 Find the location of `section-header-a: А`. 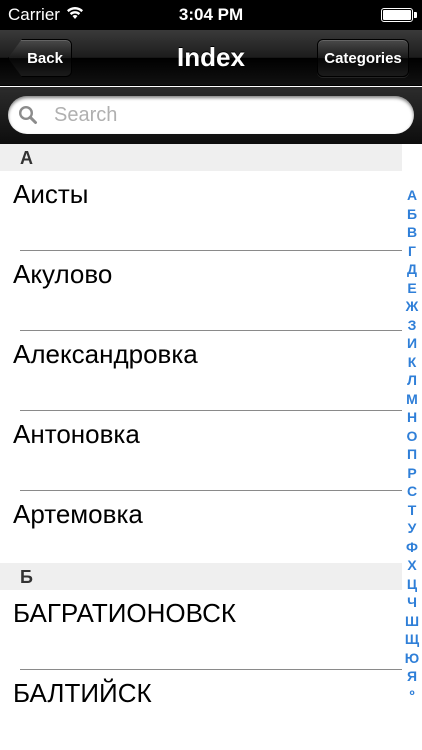

section-header-a: А is located at coordinates (201, 157).